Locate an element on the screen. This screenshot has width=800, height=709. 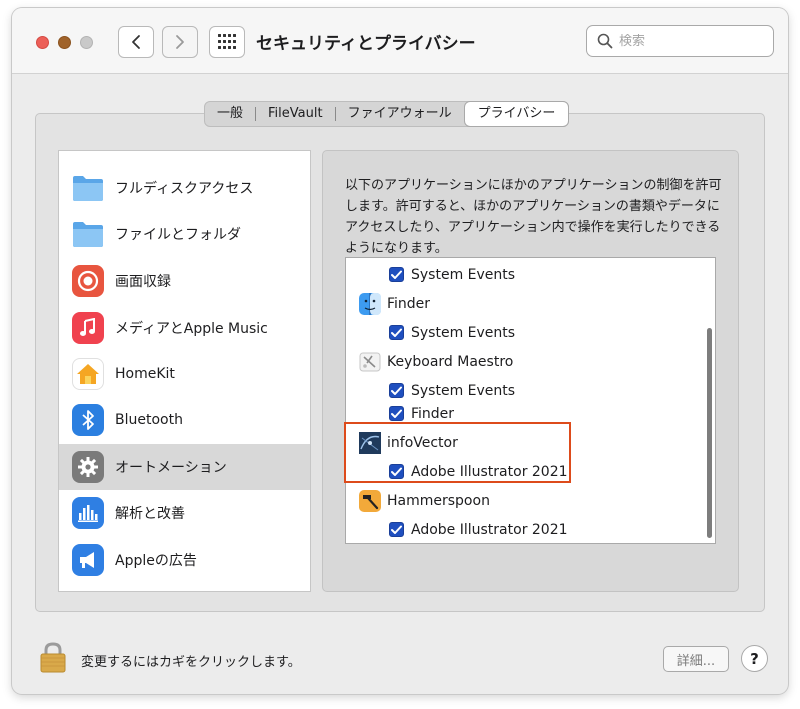
megaphone-icon is located at coordinates (88, 560).